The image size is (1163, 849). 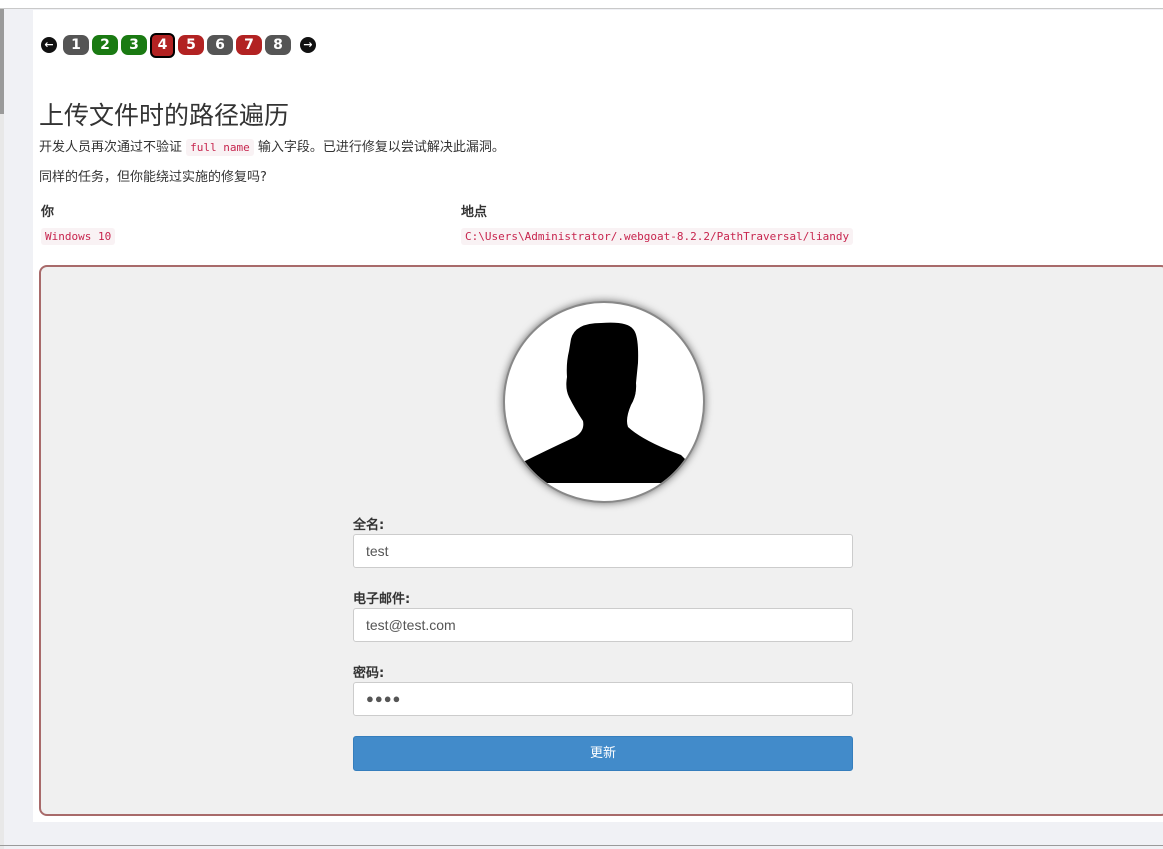 I want to click on arrow-left-icon: ←, so click(x=49, y=45).